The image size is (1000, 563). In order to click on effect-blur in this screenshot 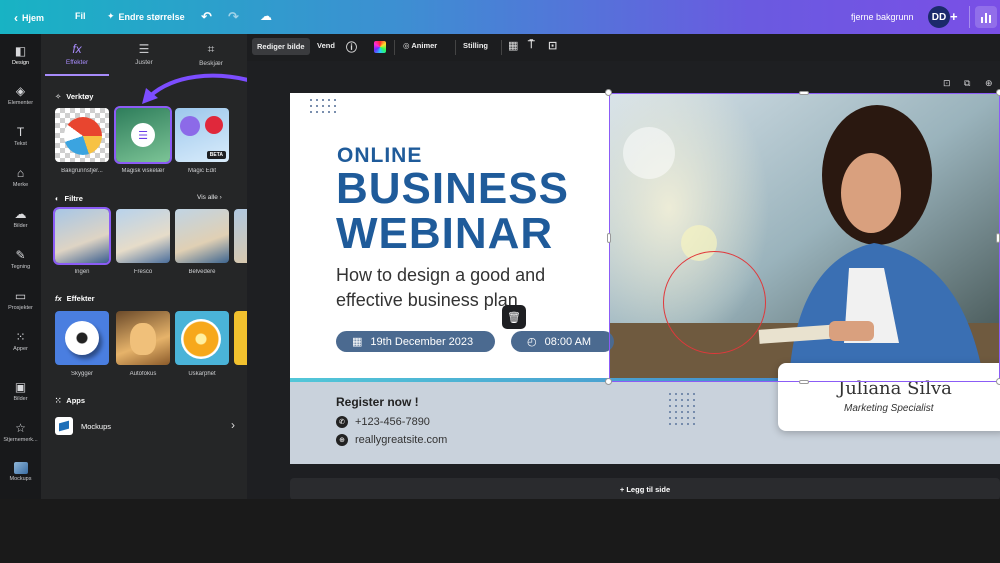, I will do `click(202, 338)`.